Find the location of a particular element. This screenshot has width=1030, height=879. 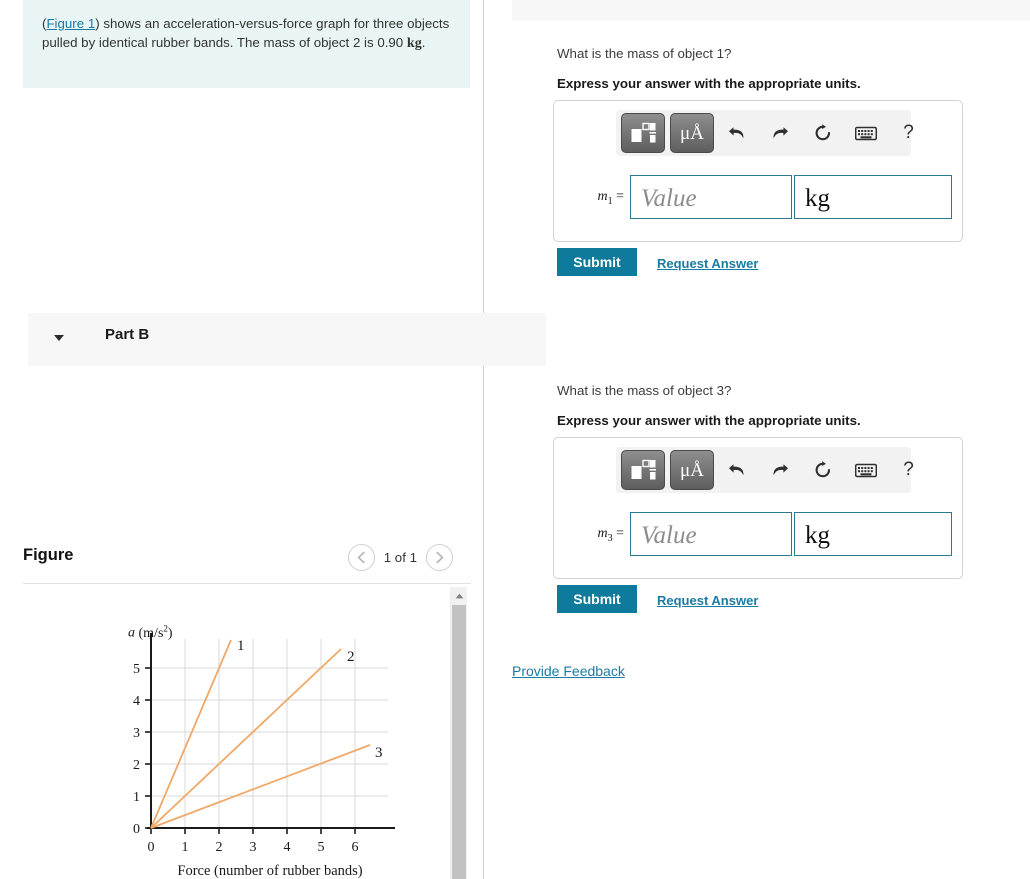

part-b-label: Part B is located at coordinates (127, 334).